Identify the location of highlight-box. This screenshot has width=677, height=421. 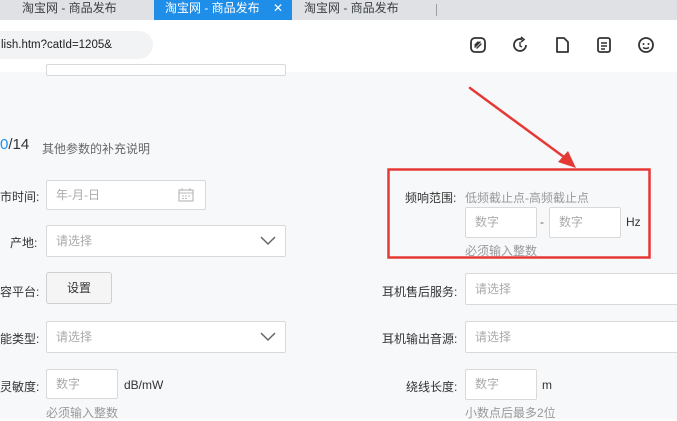
(519, 213).